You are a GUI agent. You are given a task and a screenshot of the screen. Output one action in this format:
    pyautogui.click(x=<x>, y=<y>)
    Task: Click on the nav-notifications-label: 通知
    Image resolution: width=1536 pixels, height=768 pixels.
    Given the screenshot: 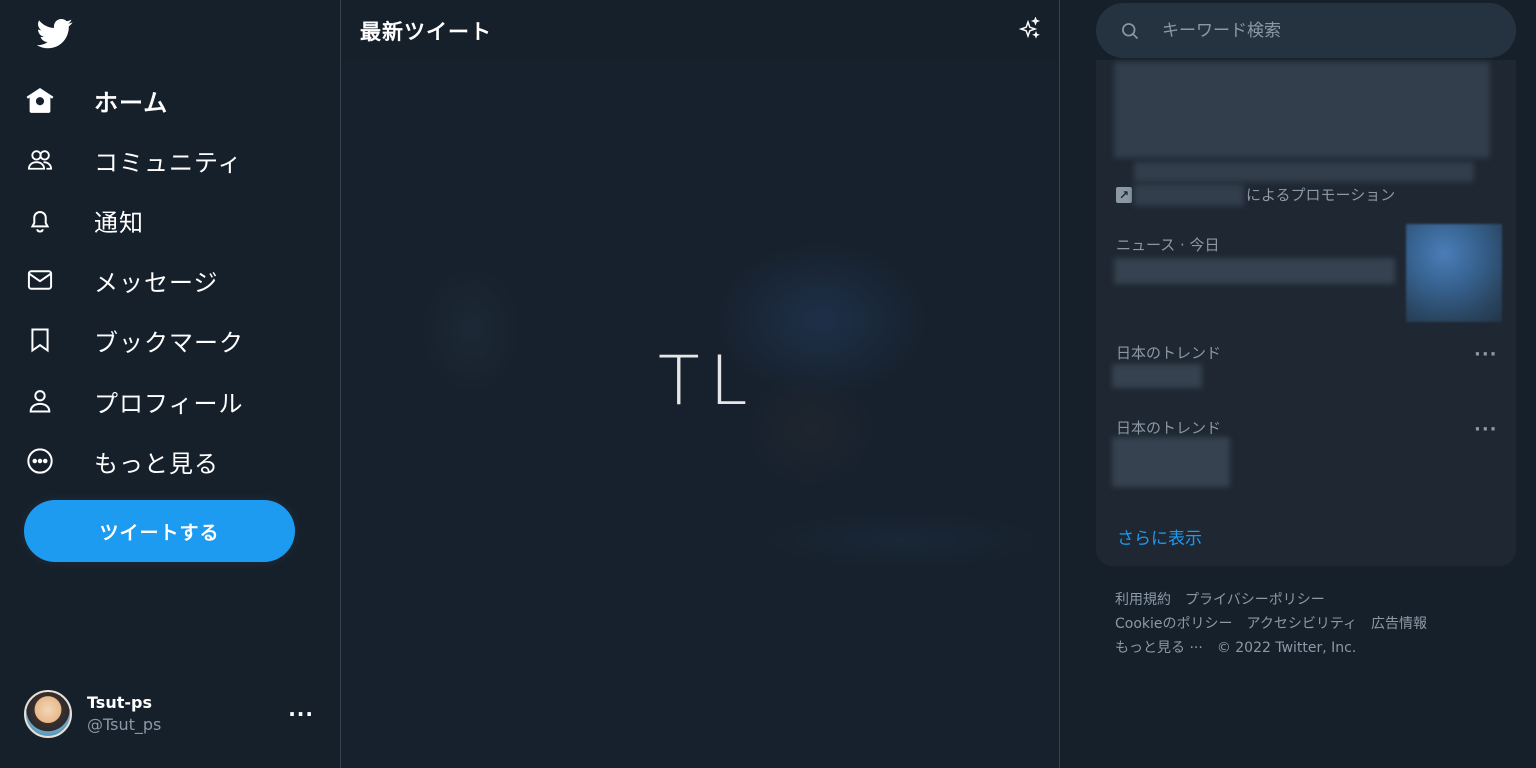 What is the action you would take?
    pyautogui.click(x=119, y=222)
    